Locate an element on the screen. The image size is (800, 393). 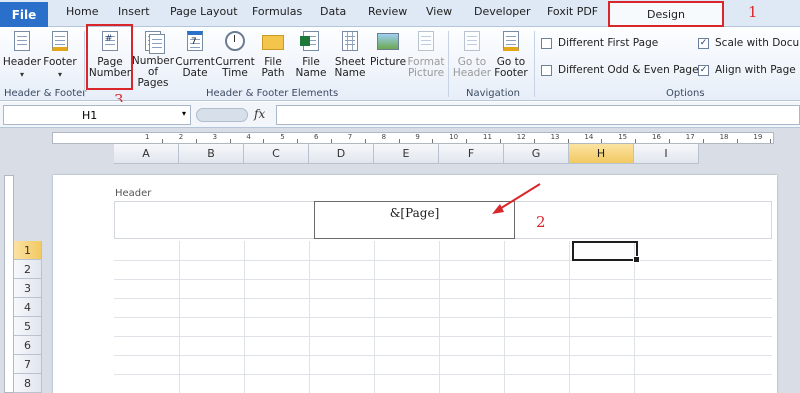
column-header-b: B is located at coordinates (211, 154).